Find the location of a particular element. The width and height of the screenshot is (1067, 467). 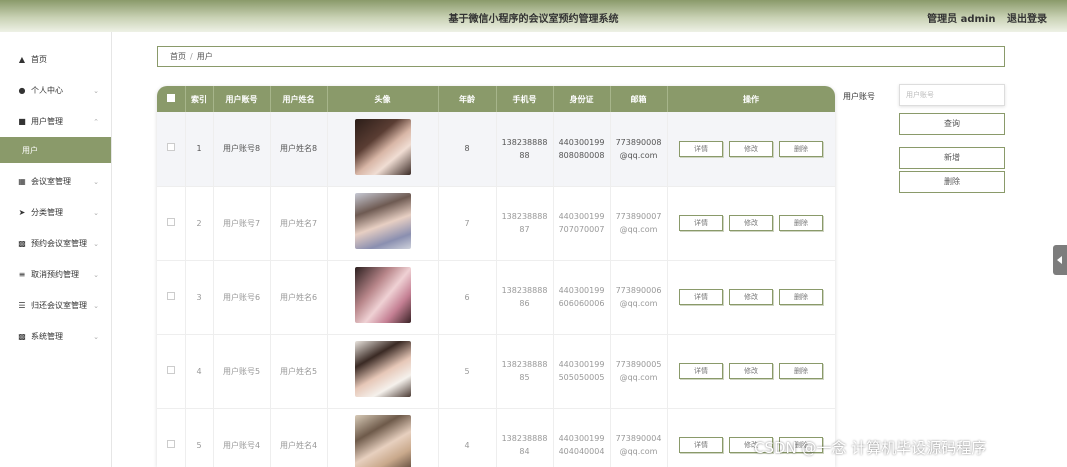

search-account-label: 用户账号 is located at coordinates (859, 96).